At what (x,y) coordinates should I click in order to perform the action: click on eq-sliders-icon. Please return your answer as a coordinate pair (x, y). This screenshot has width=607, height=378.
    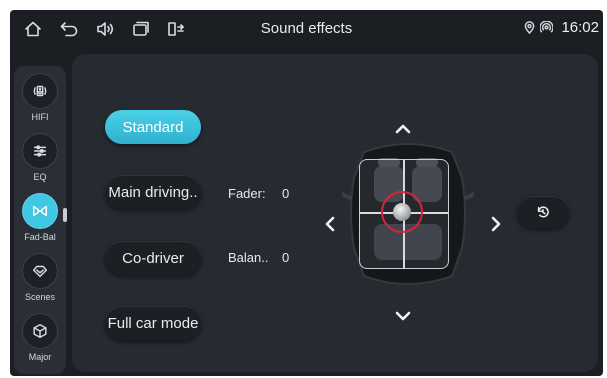
    Looking at the image, I should click on (40, 151).